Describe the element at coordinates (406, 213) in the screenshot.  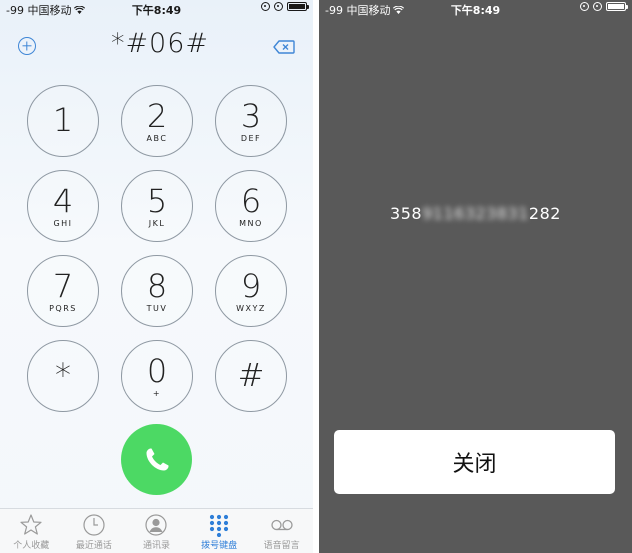
I see `imei-prefix: 358` at that location.